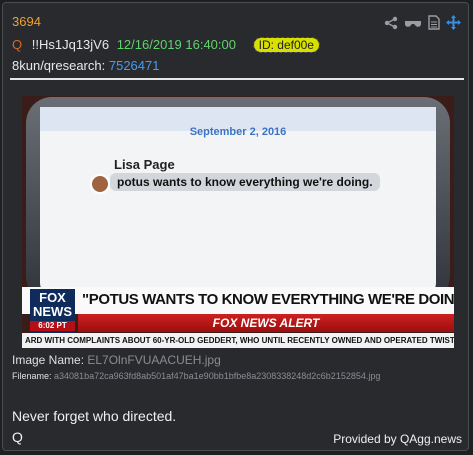 The image size is (473, 455). I want to click on image-name: Image Name: EL7OlnFVUAACUEH.jpg, so click(116, 360).